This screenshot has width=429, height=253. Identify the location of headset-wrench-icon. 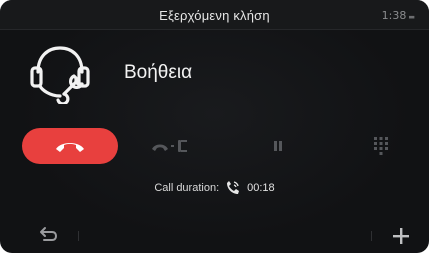
(60, 75).